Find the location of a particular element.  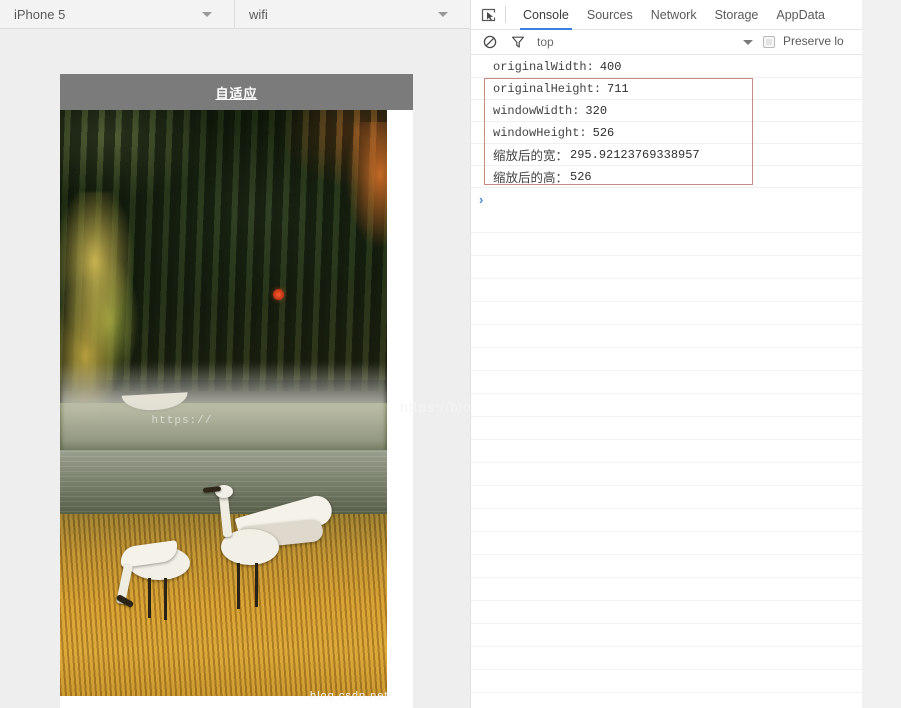

tab-storage: Storage is located at coordinates (737, 15).